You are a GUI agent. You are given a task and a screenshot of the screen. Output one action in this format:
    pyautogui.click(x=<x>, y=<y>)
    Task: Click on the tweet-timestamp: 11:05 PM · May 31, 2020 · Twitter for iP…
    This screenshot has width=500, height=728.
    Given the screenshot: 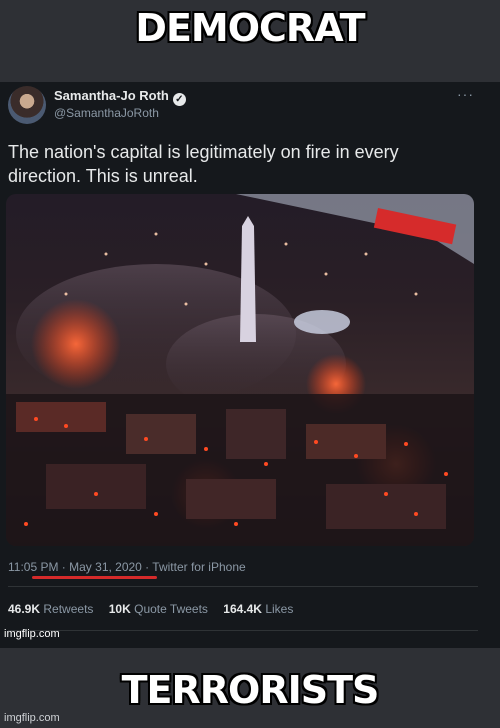 What is the action you would take?
    pyautogui.click(x=127, y=567)
    